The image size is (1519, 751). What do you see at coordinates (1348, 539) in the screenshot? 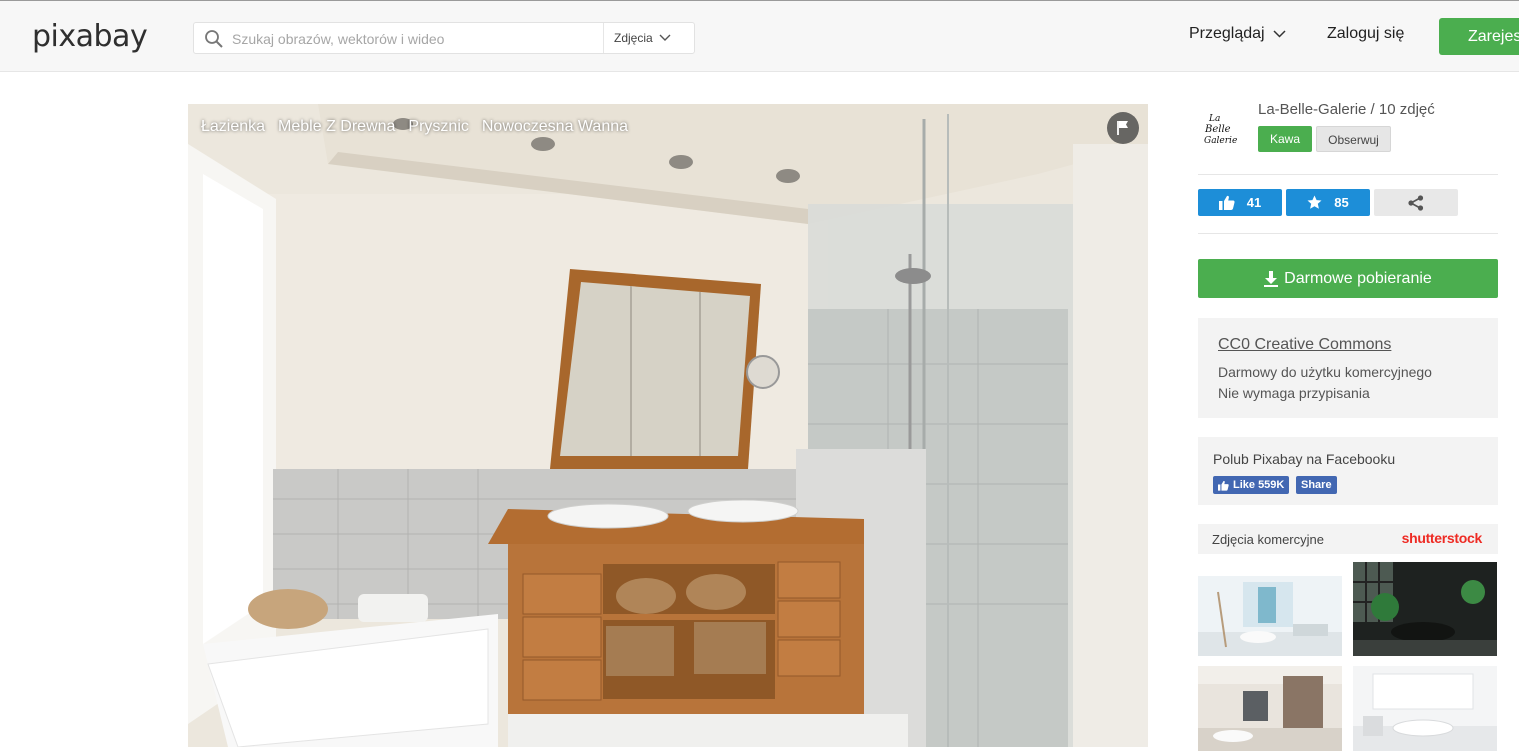
I see `commercial-photos-header: Zdjęcia komercyjne shutterstock` at bounding box center [1348, 539].